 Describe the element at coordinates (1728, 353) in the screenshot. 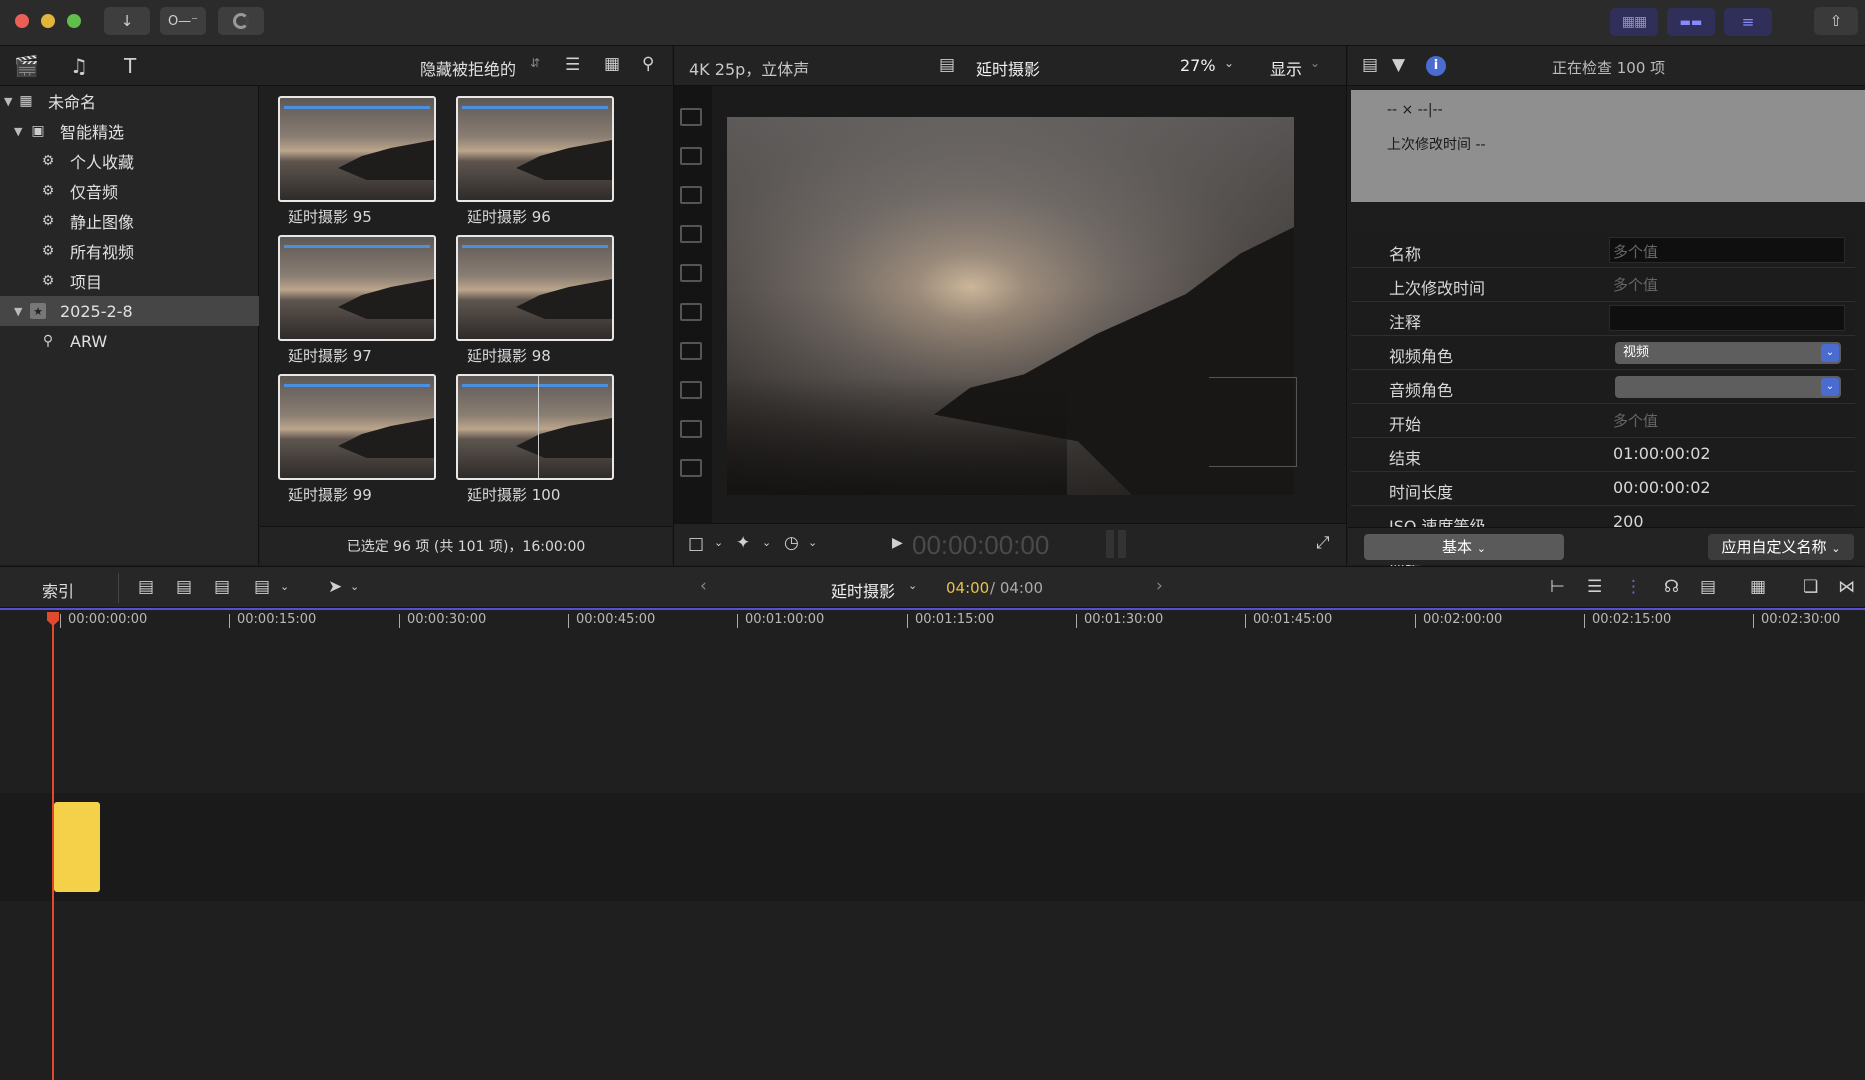

I see `video-role-select: 视频 ⌄` at that location.